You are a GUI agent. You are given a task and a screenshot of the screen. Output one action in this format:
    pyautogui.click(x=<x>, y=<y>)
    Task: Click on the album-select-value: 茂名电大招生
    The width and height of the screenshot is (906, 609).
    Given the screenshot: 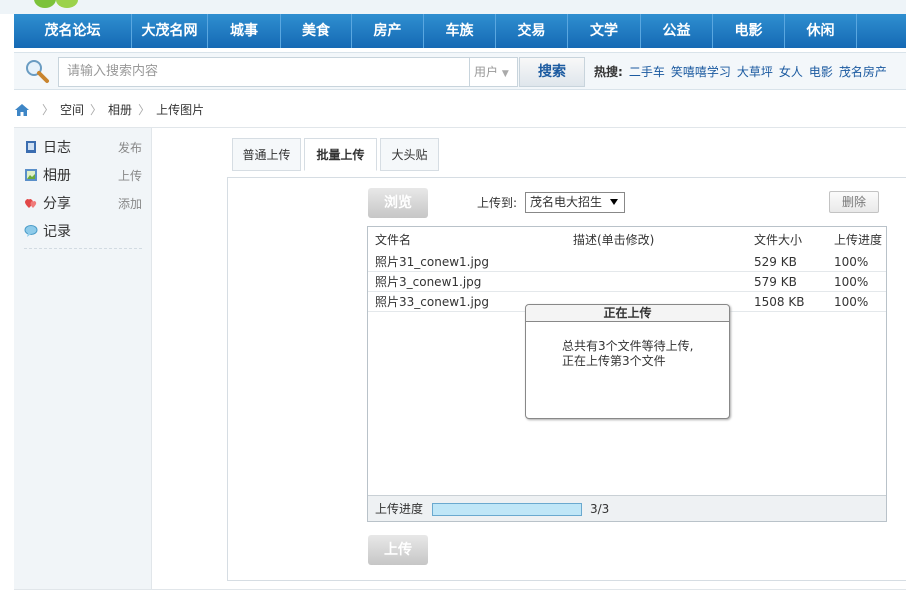 What is the action you would take?
    pyautogui.click(x=566, y=202)
    